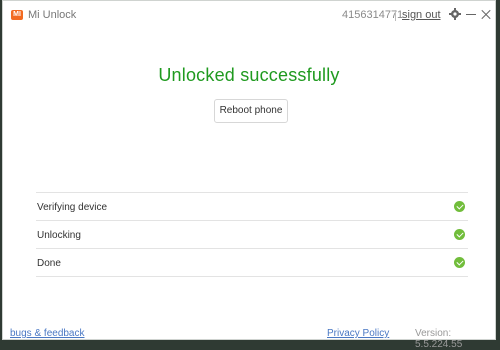 The image size is (500, 350). I want to click on reboot-phone-button: Reboot phone, so click(251, 111).